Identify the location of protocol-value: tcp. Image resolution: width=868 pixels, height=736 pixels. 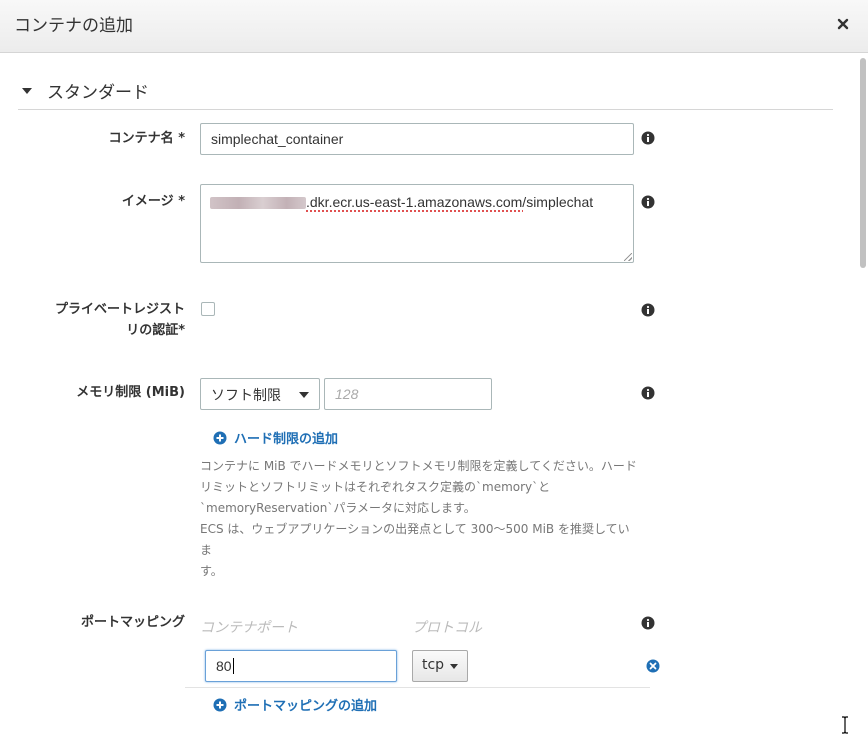
(433, 665).